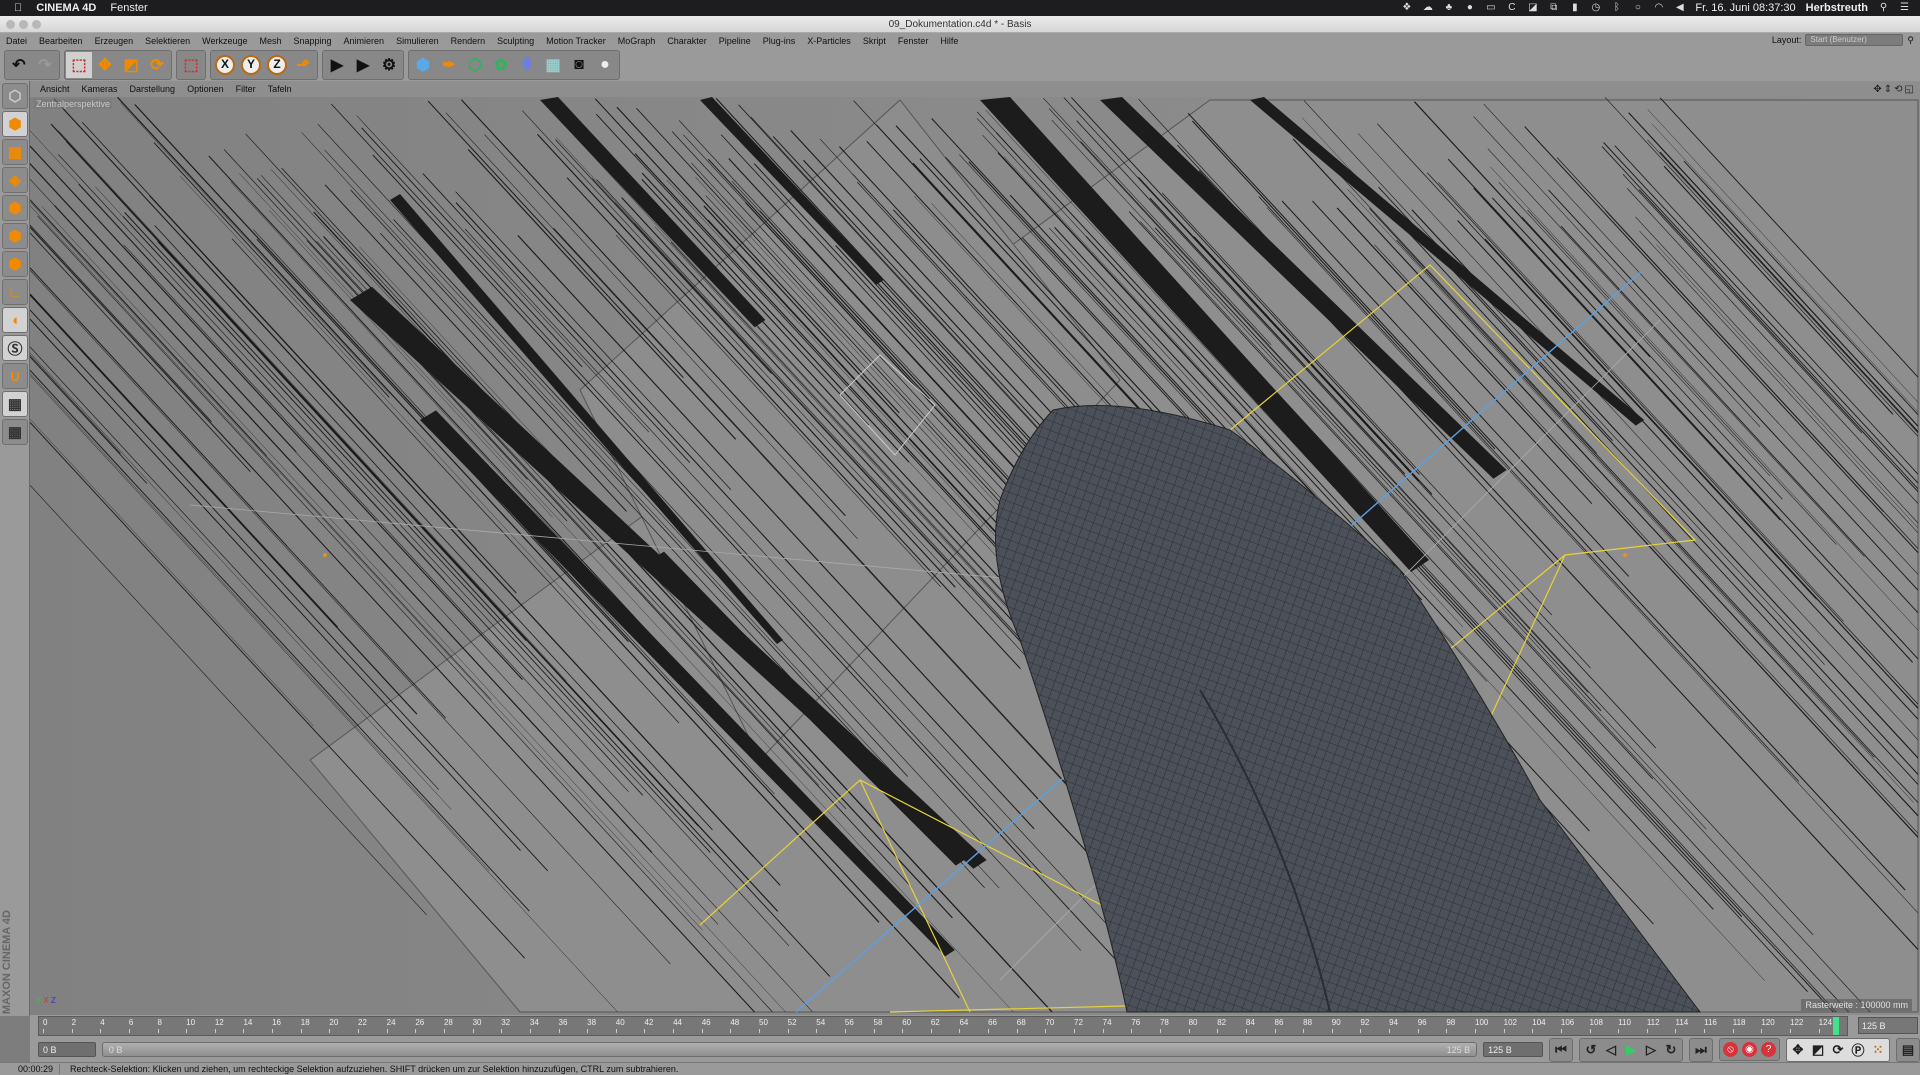  Describe the element at coordinates (15, 236) in the screenshot. I see `edges-mode-icon: ⬢` at that location.